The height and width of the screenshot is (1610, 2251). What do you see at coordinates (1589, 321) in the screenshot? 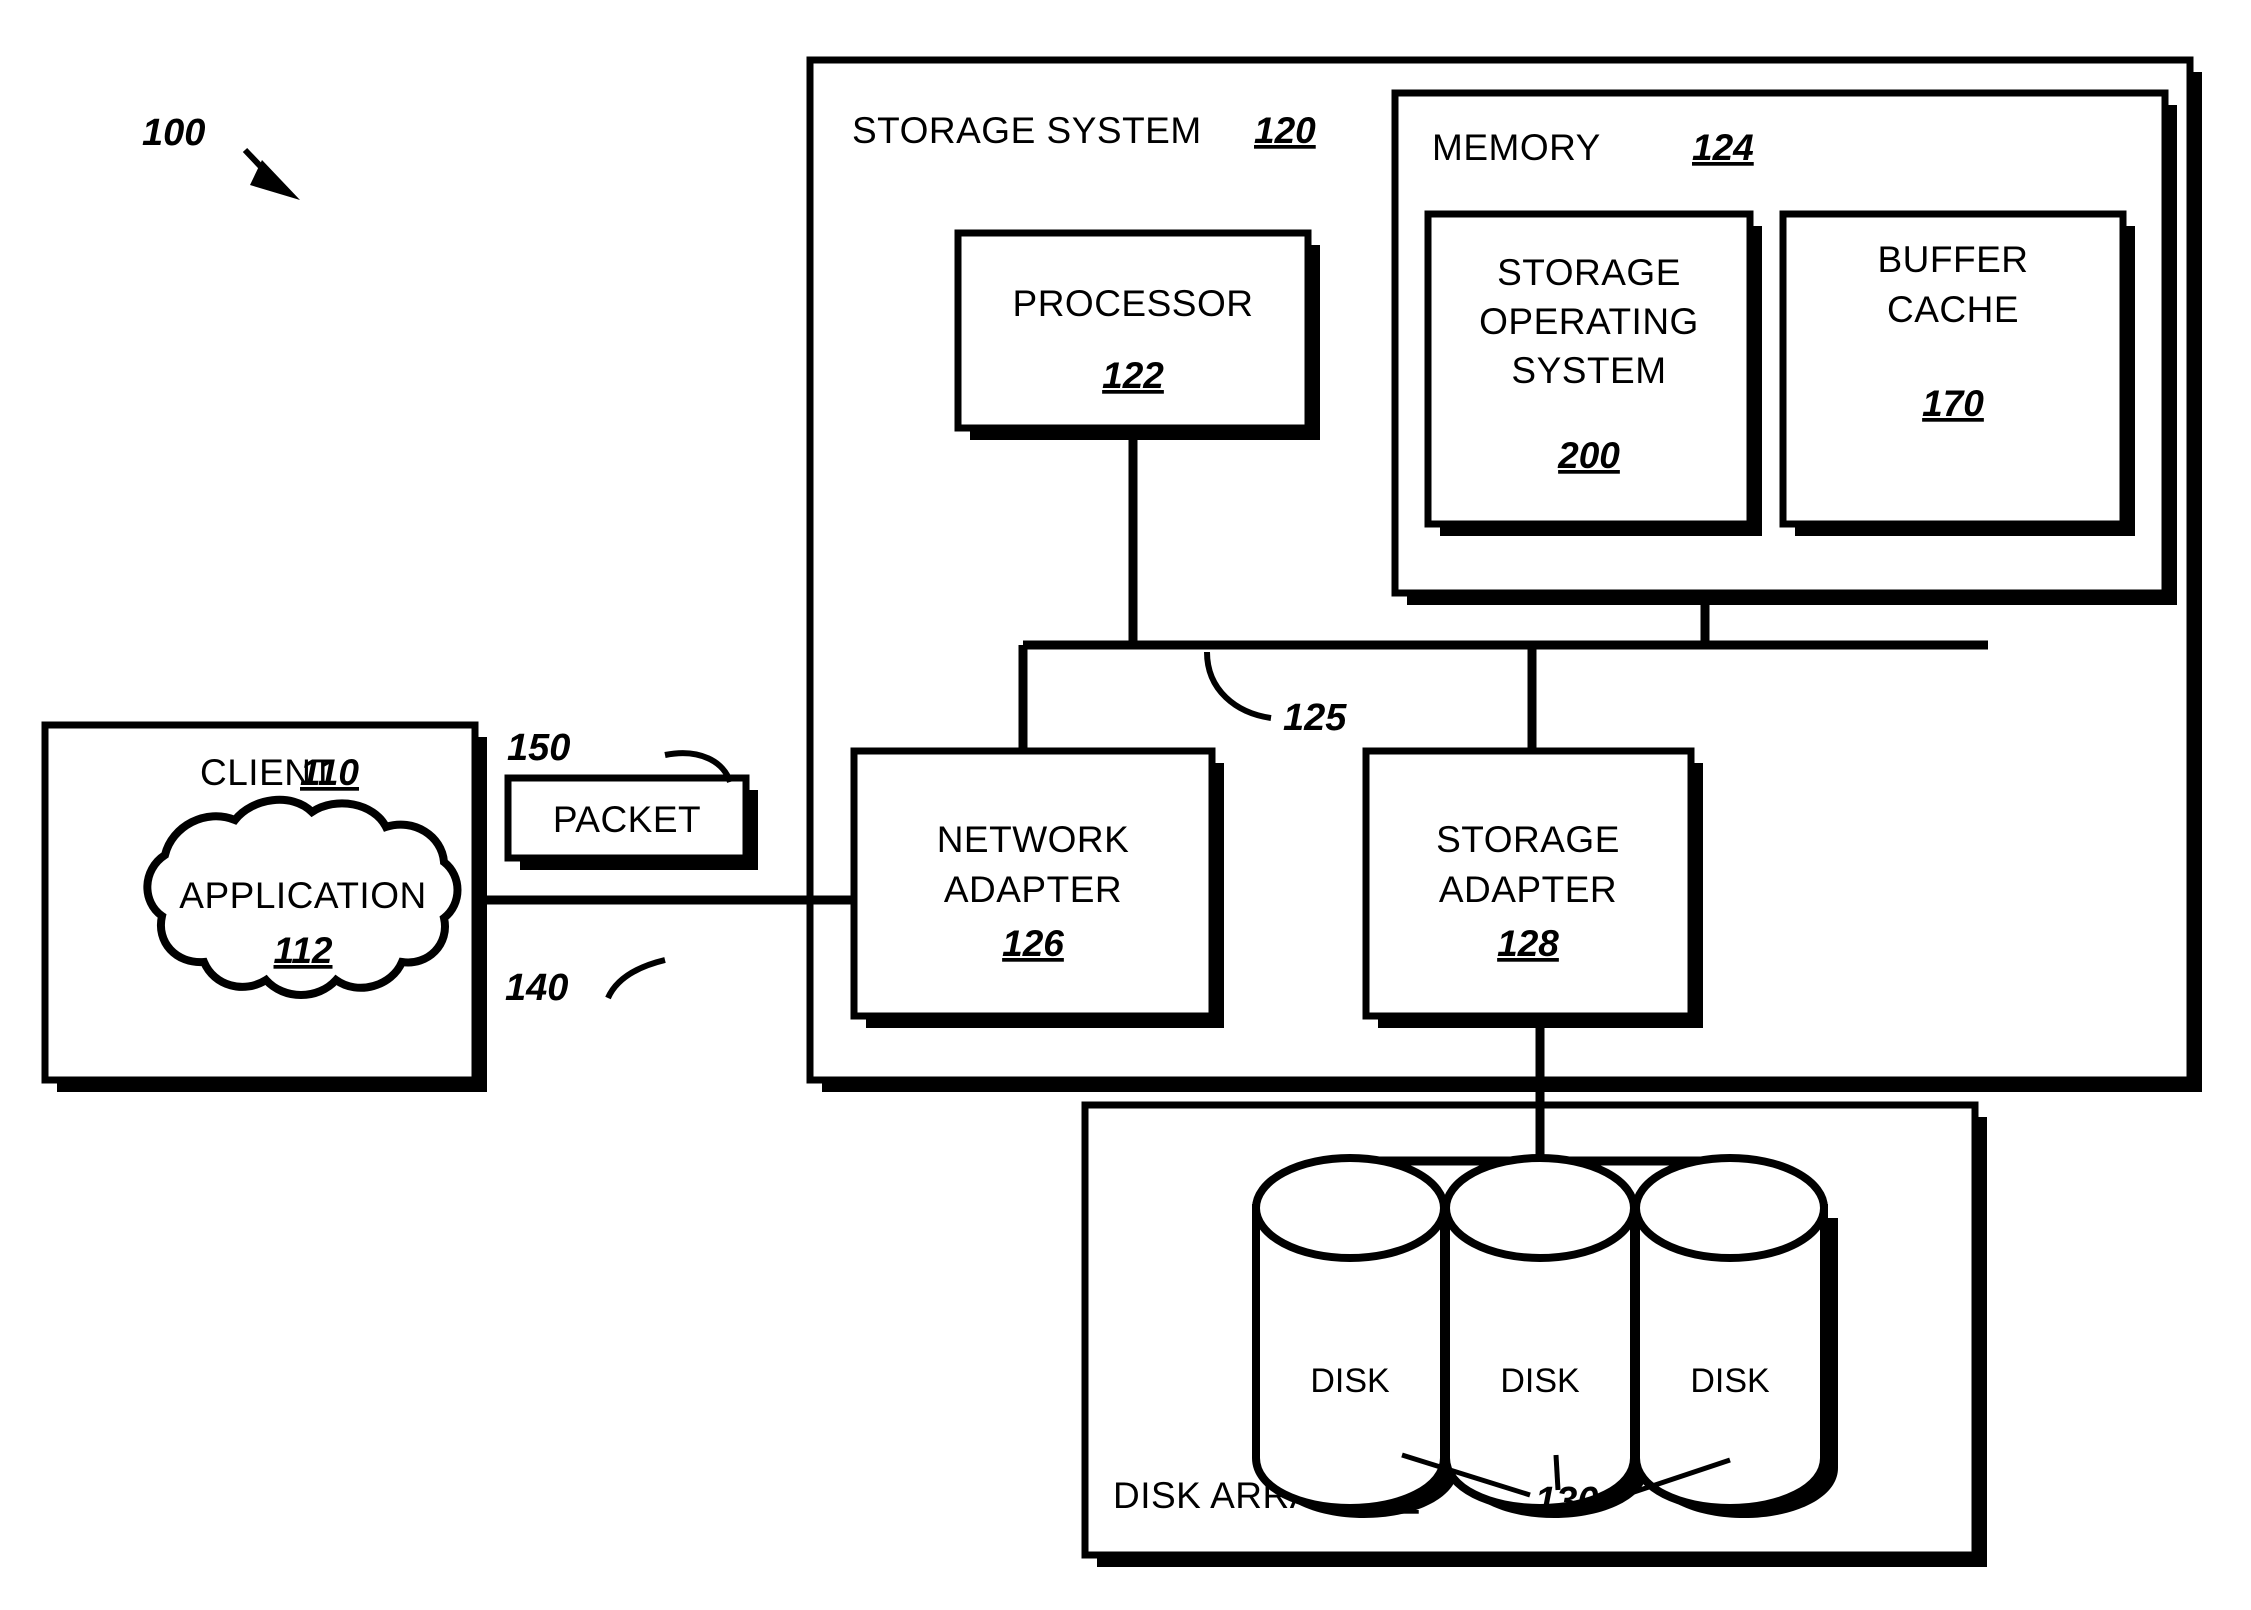
I see `sos-line2: OPERATING` at bounding box center [1589, 321].